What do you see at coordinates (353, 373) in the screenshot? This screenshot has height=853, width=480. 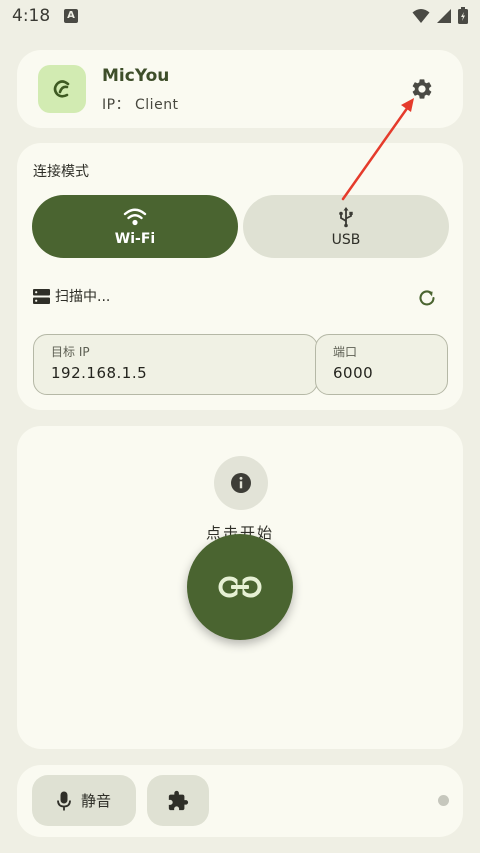 I see `port-value: 6000` at bounding box center [353, 373].